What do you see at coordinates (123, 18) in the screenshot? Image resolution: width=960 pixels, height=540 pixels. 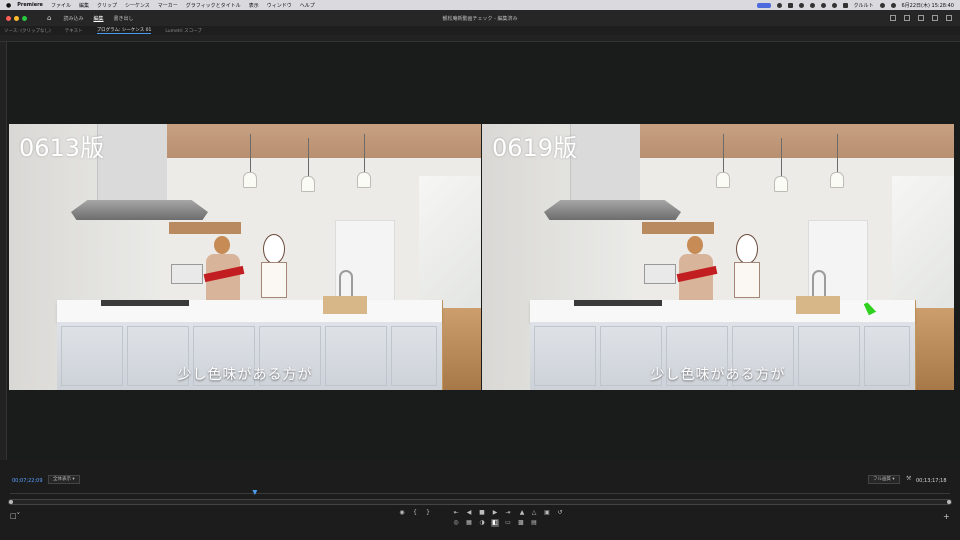 I see `workspace-export: 書き出し` at bounding box center [123, 18].